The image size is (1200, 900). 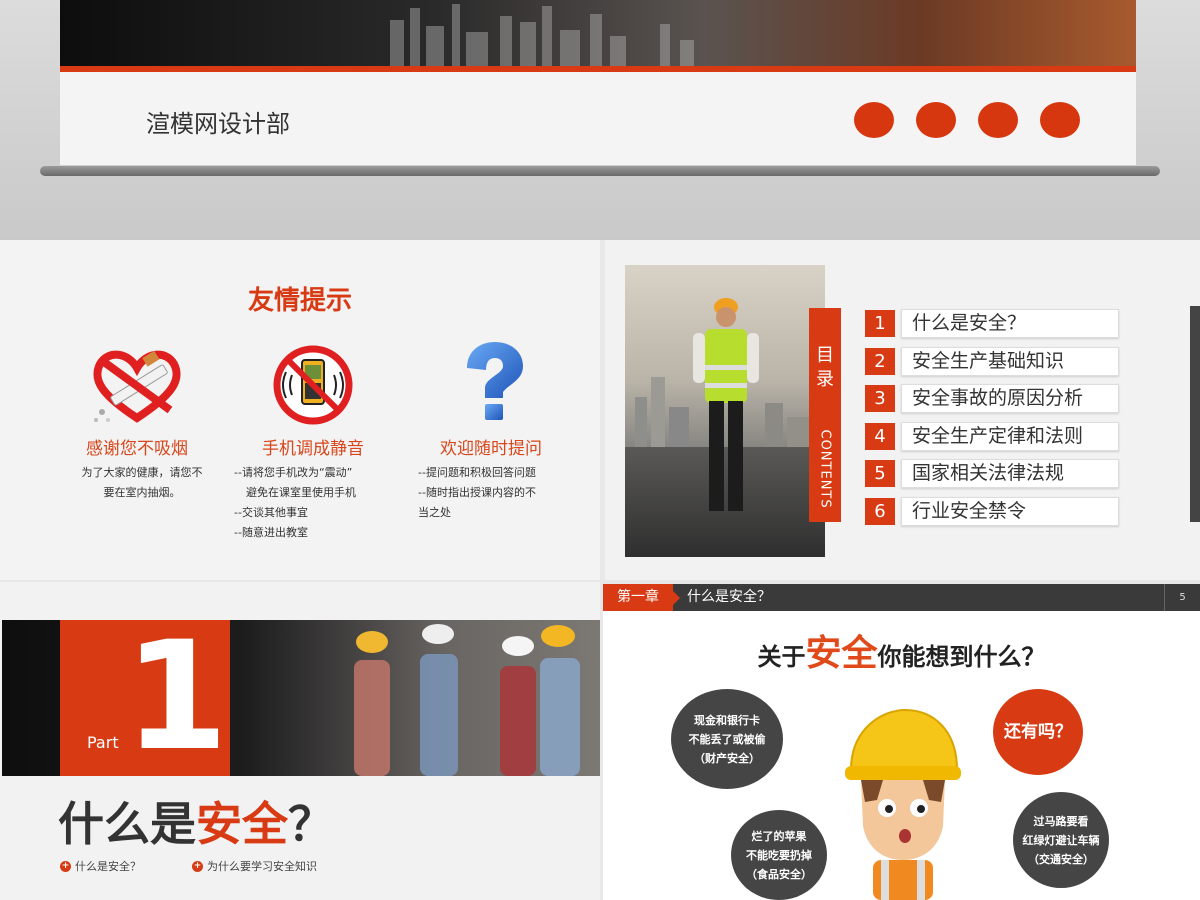 What do you see at coordinates (600, 171) in the screenshot?
I see `projector-rail` at bounding box center [600, 171].